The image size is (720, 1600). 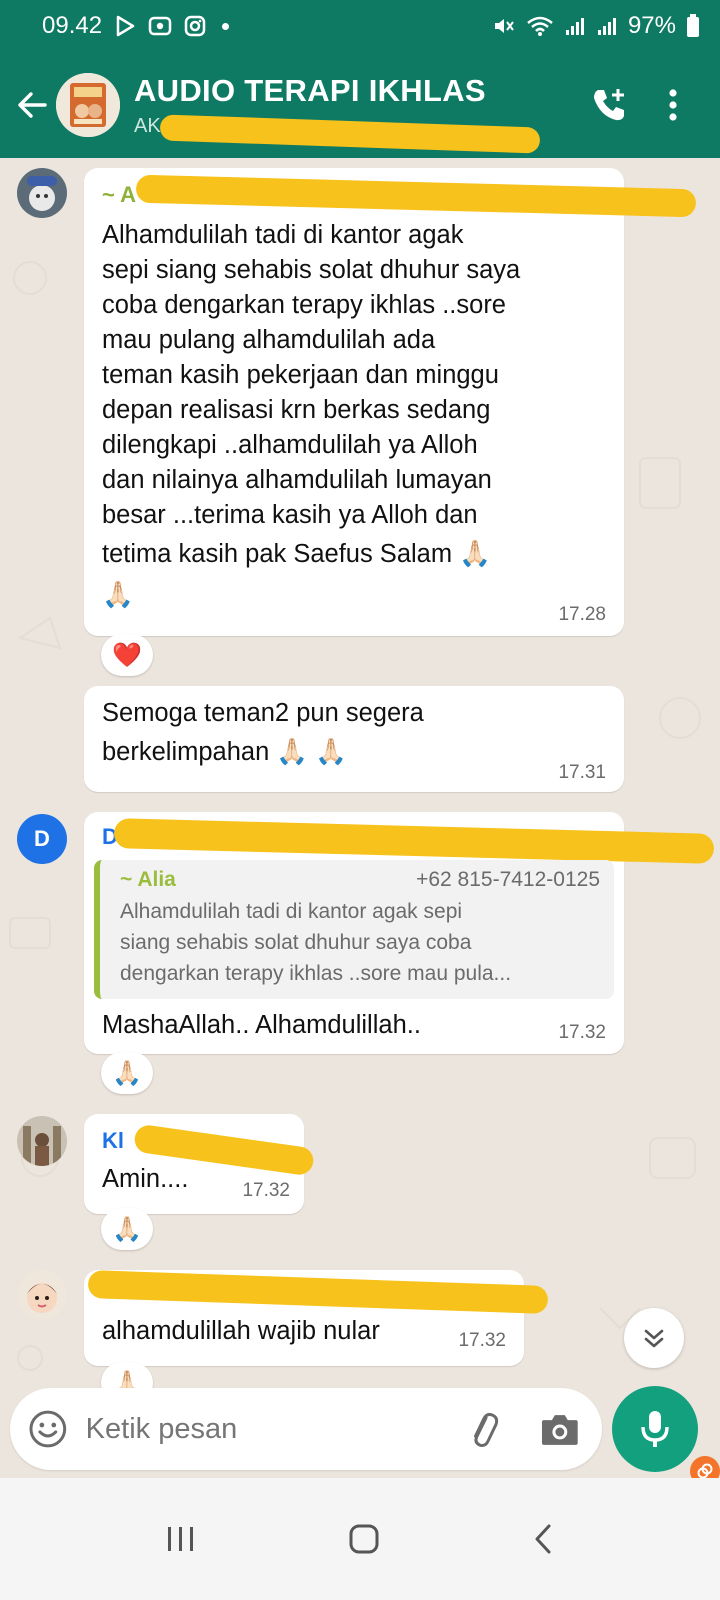 I want to click on home-icon, so click(x=364, y=1539).